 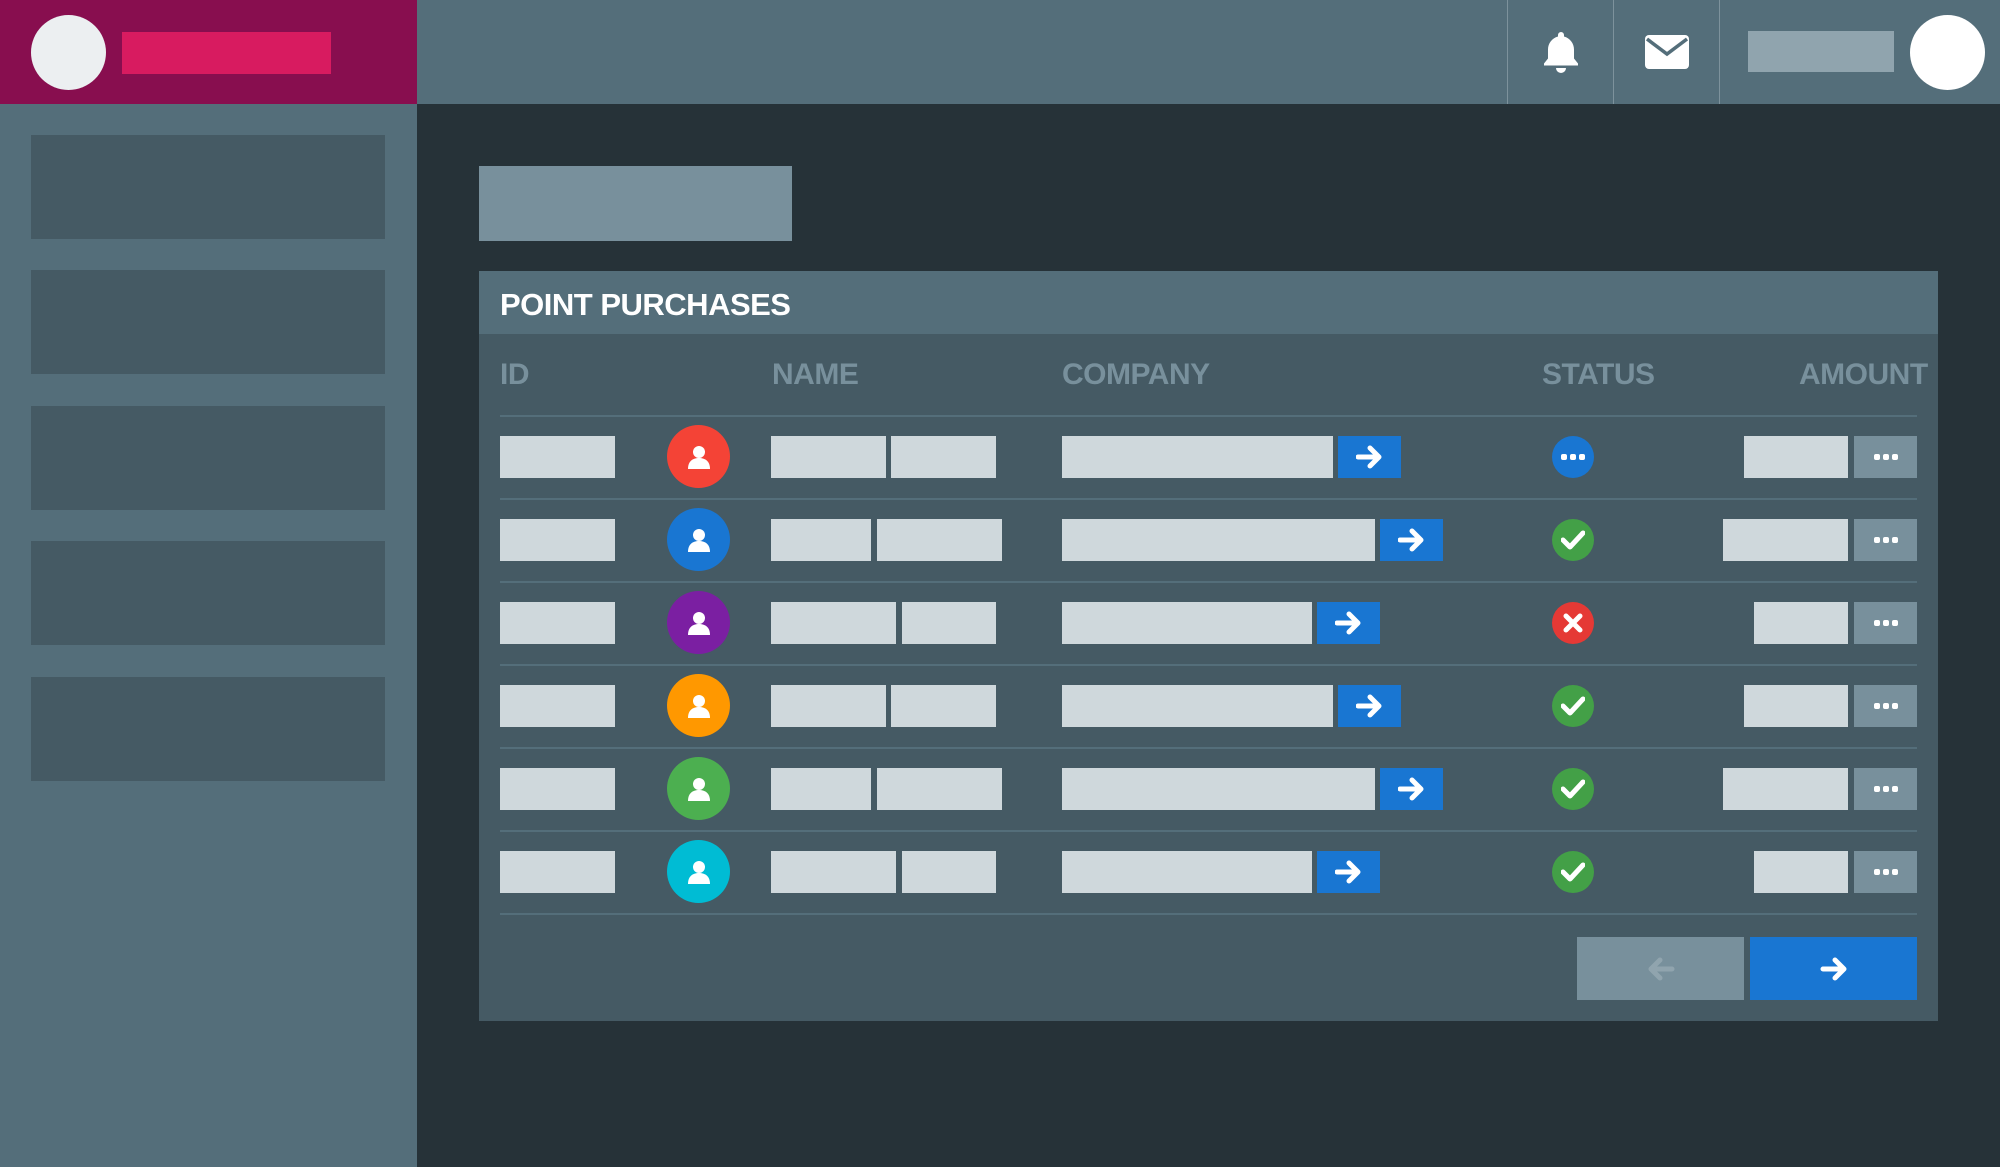 What do you see at coordinates (1208, 302) in the screenshot?
I see `card-header: POINT PURCHASES` at bounding box center [1208, 302].